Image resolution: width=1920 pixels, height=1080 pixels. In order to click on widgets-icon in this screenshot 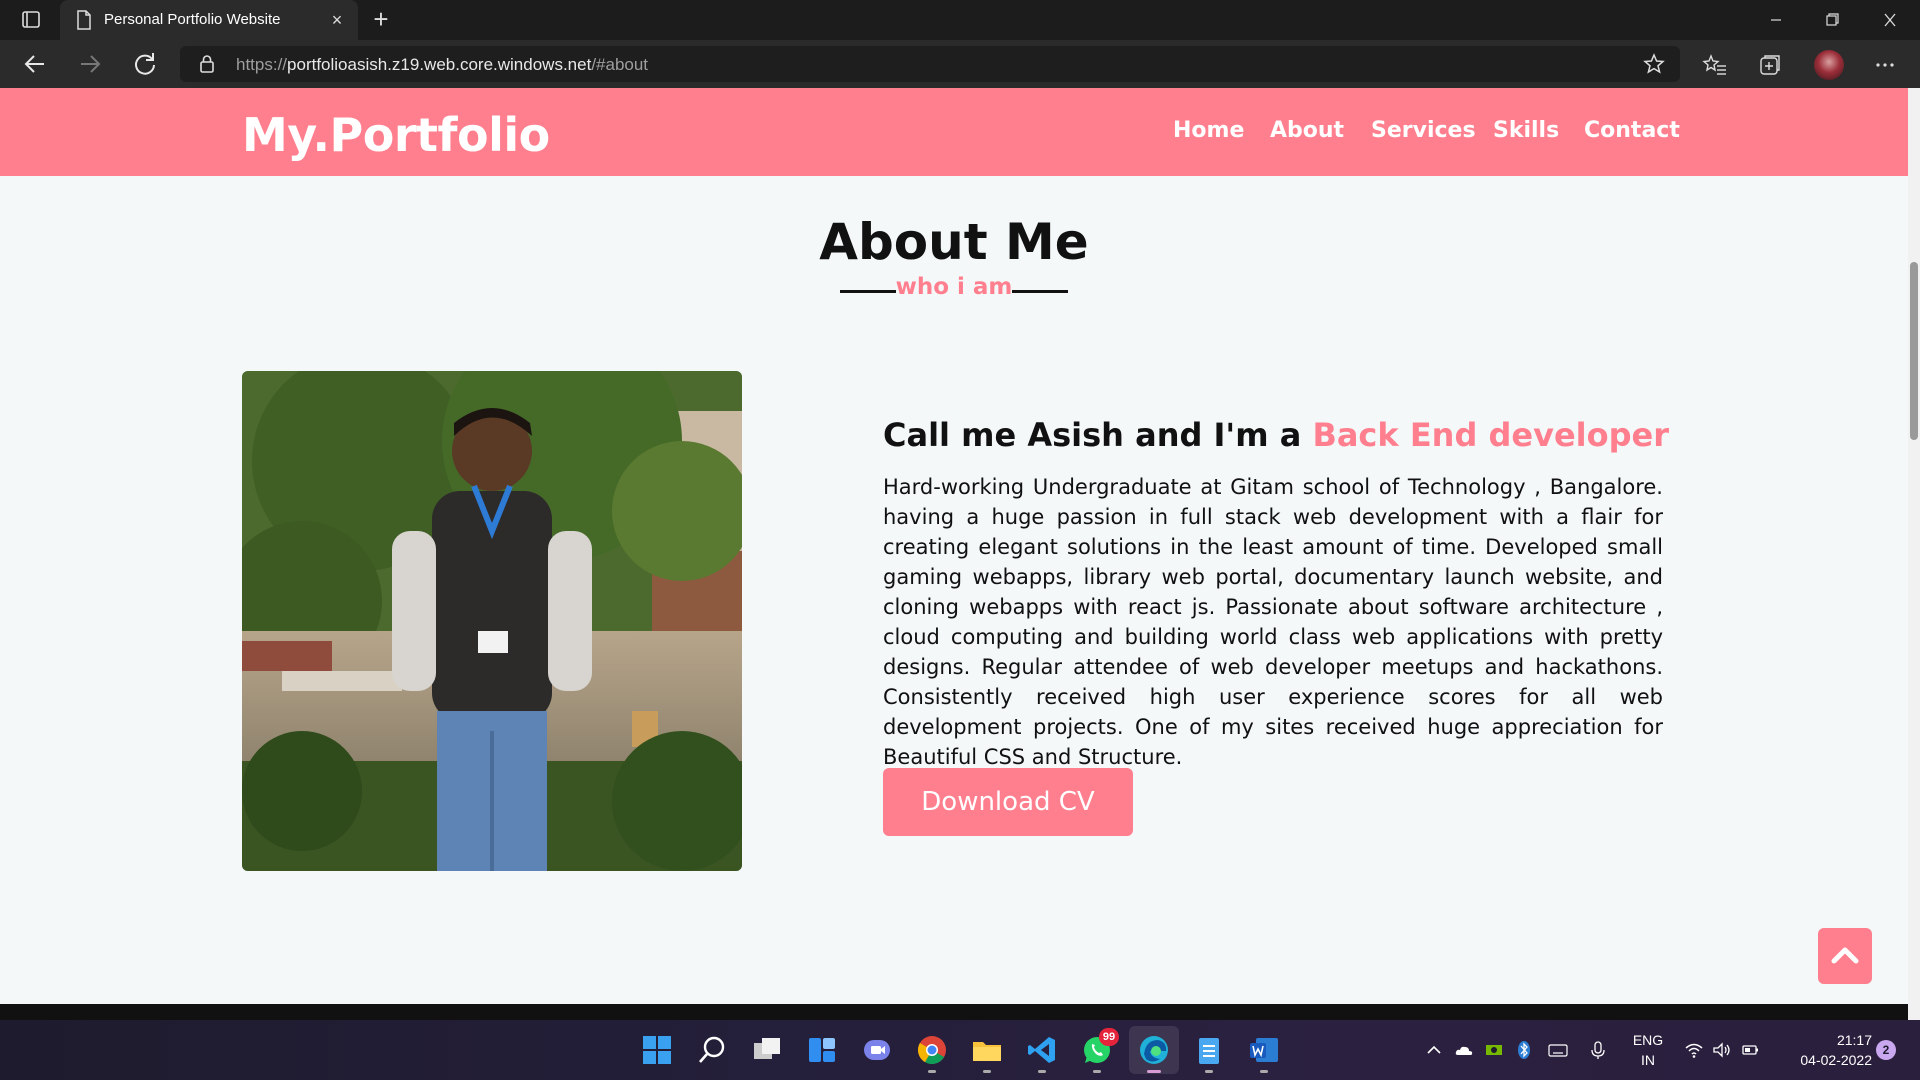, I will do `click(822, 1050)`.